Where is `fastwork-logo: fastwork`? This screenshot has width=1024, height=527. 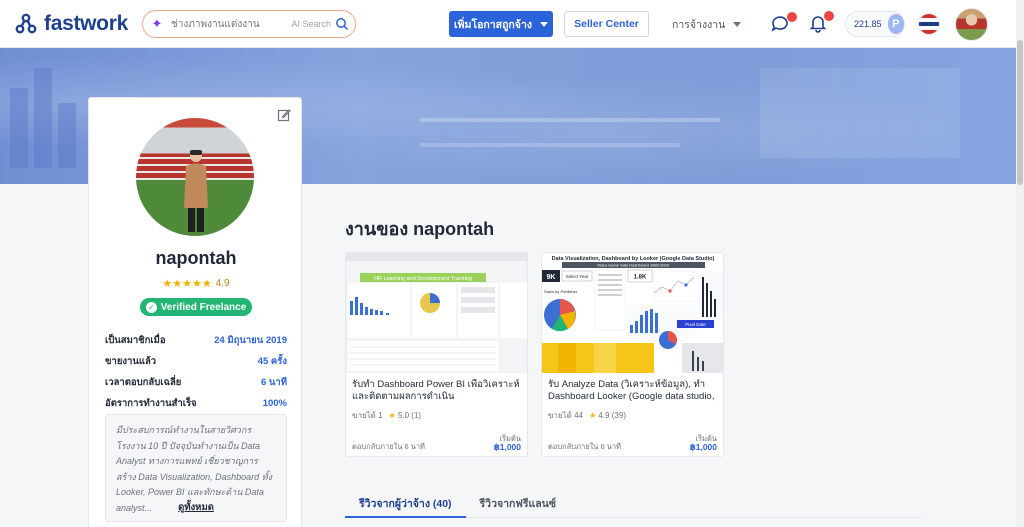
fastwork-logo: fastwork is located at coordinates (71, 24).